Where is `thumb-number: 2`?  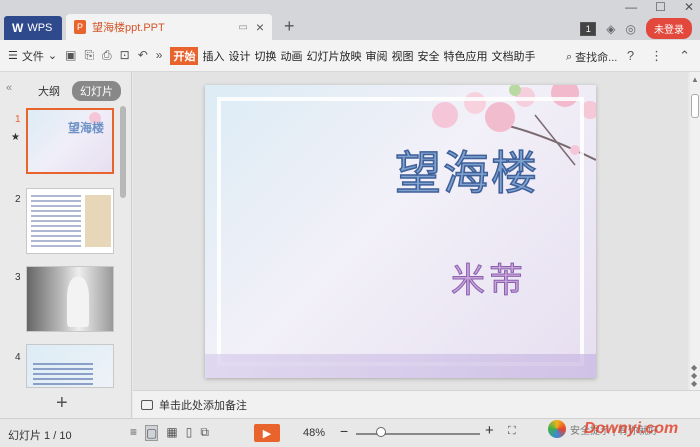
thumb-number: 2 is located at coordinates (18, 199).